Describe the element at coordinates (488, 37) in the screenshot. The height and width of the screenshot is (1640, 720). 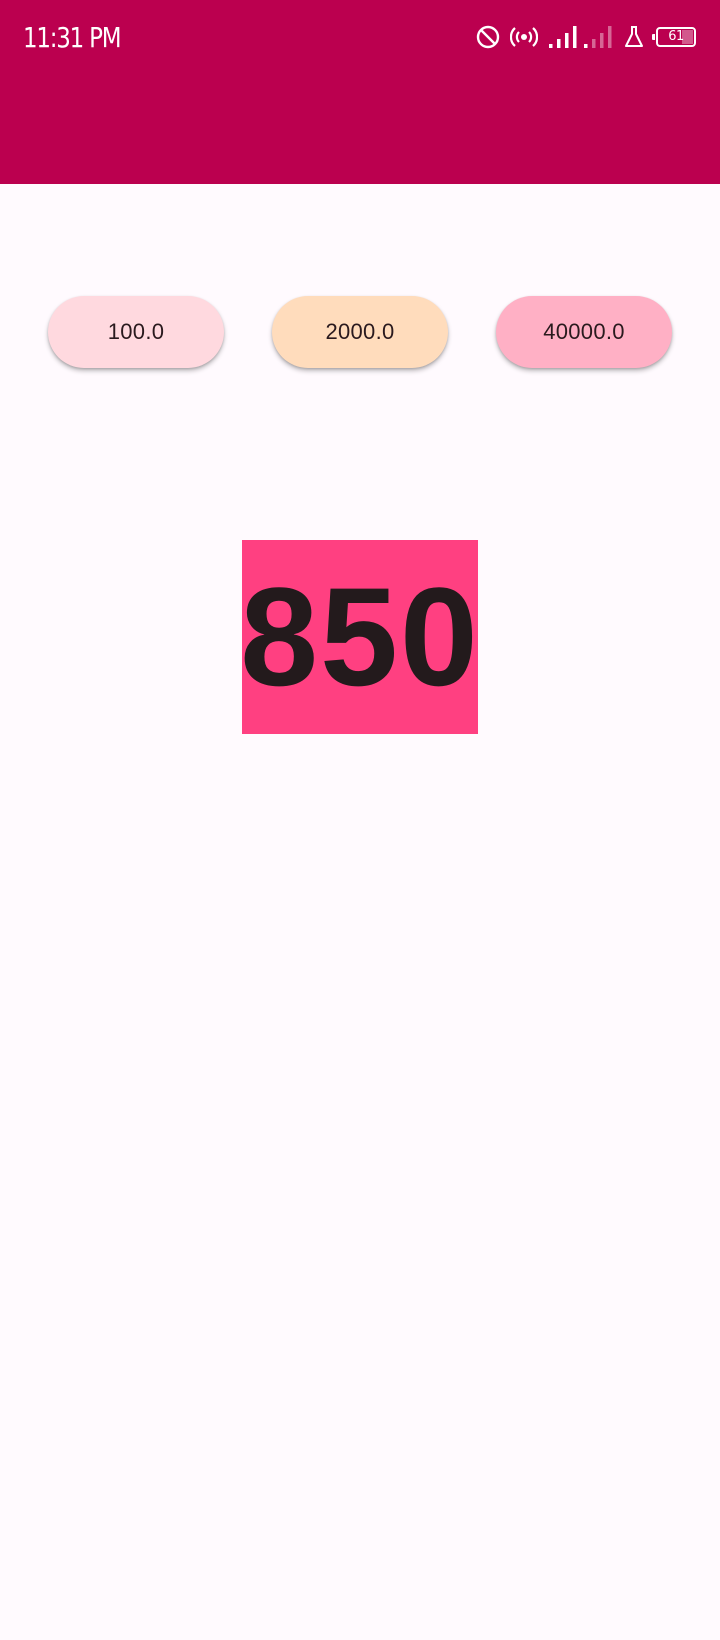
I see `do-not-disturb-icon` at that location.